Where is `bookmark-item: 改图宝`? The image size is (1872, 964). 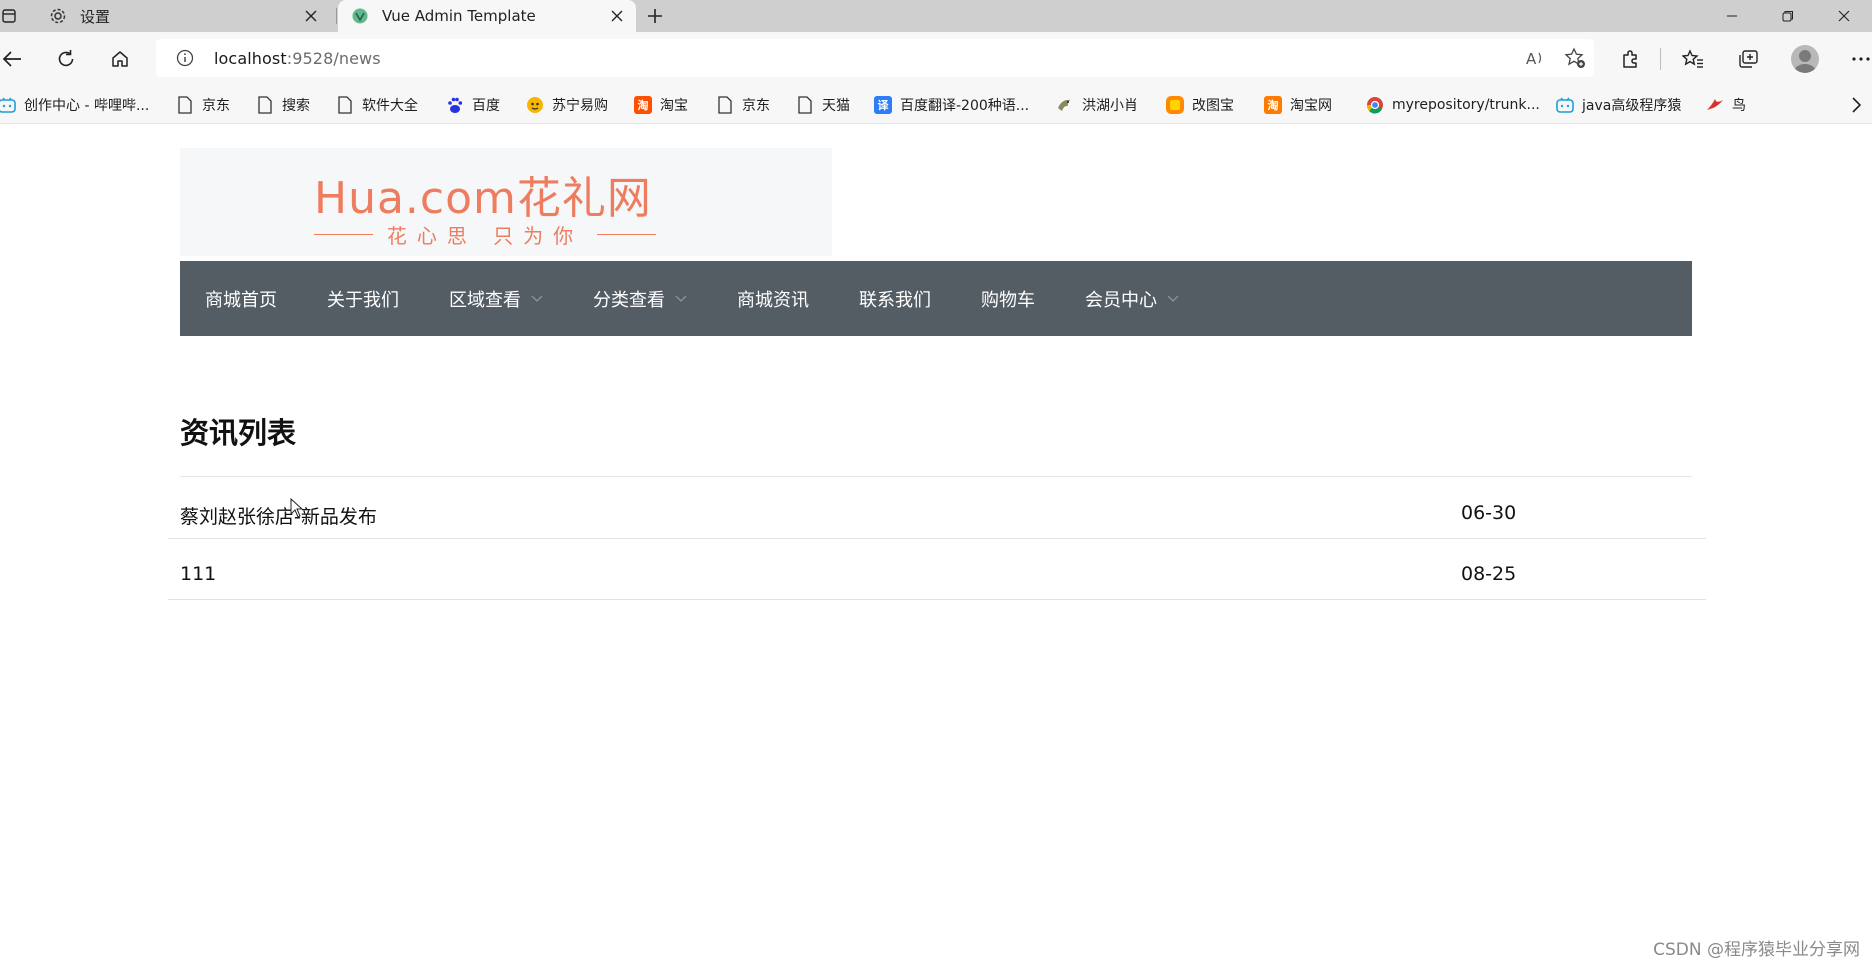
bookmark-item: 改图宝 is located at coordinates (1200, 105).